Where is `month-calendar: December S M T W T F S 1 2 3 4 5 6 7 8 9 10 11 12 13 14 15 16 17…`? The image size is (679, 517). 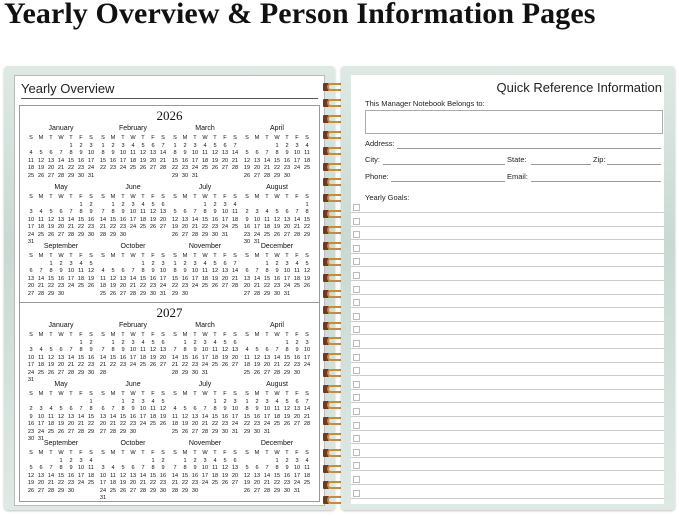
month-calendar: December S M T W T F S 1 2 3 4 5 6 7 8 9 10 11 12 13 14 15 16 17… is located at coordinates (277, 270).